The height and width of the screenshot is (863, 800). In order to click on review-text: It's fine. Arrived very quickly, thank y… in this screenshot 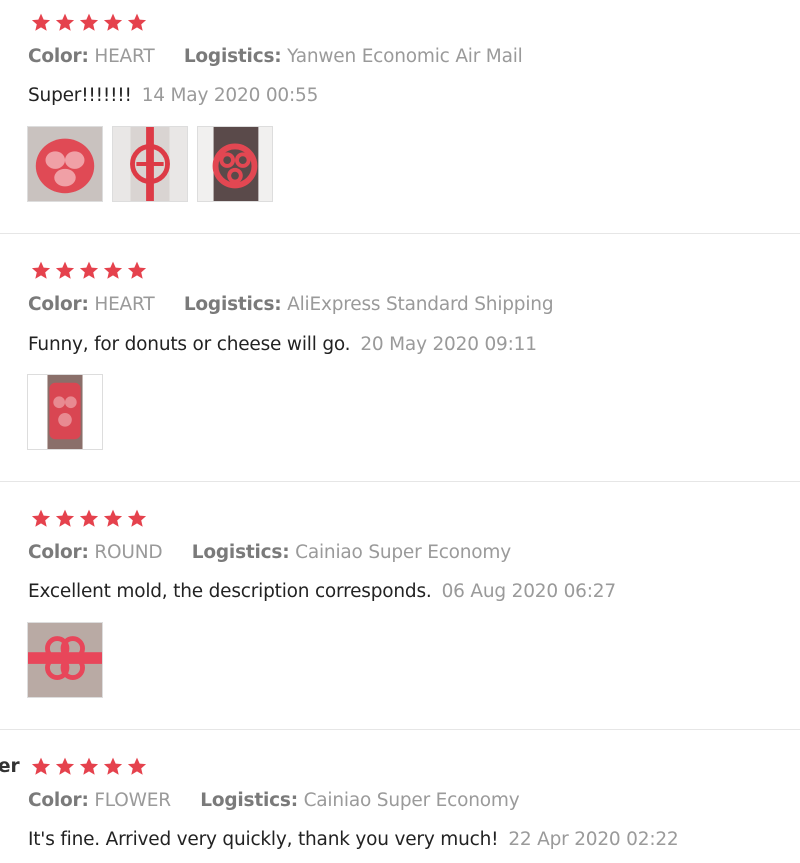, I will do `click(353, 839)`.